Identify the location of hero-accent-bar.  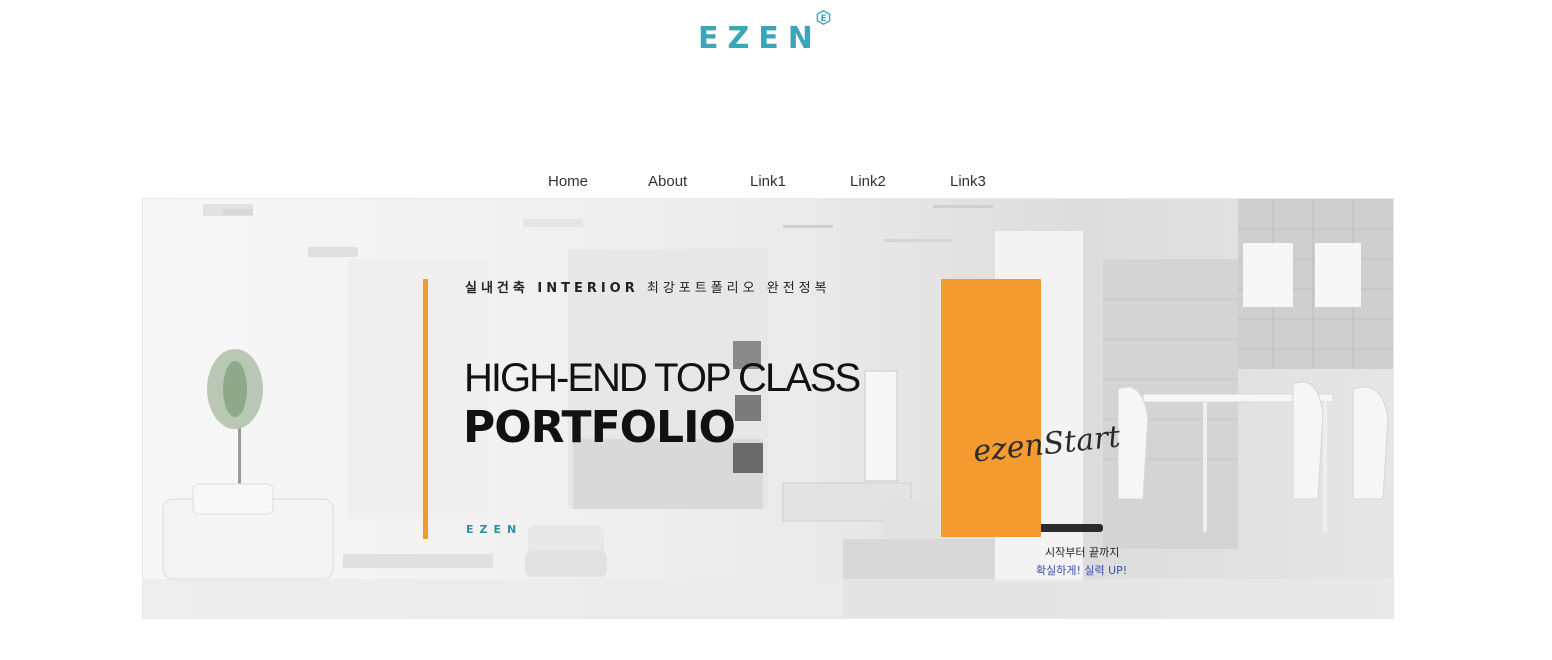
(425, 409).